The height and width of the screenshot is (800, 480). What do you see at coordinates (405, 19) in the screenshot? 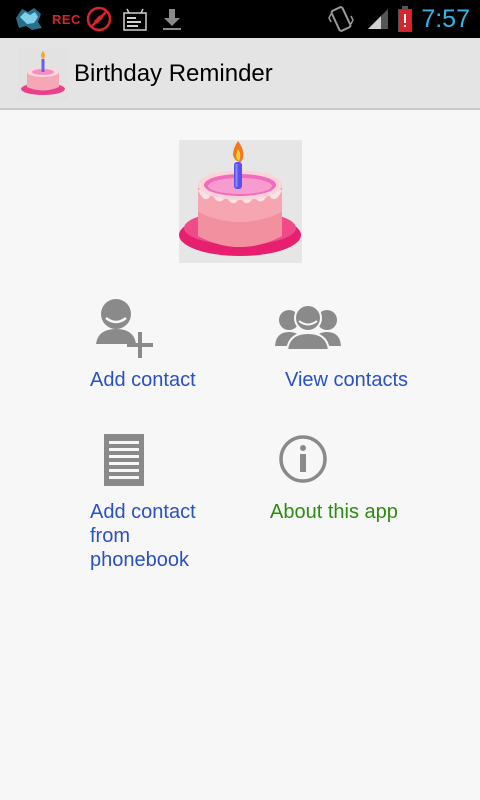
I see `battery-low-icon` at bounding box center [405, 19].